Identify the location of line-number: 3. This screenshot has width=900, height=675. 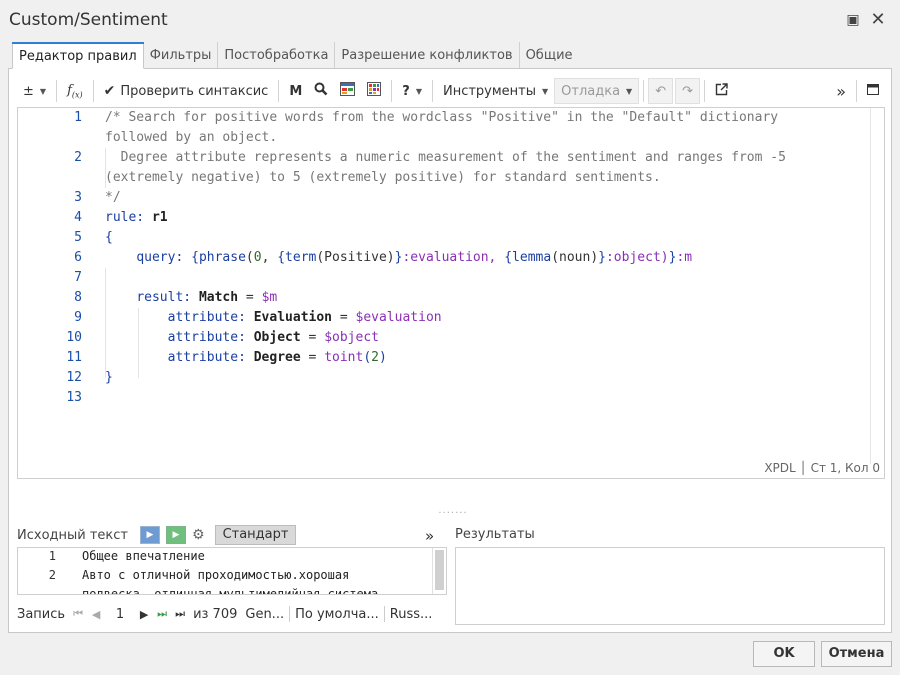
(78, 197).